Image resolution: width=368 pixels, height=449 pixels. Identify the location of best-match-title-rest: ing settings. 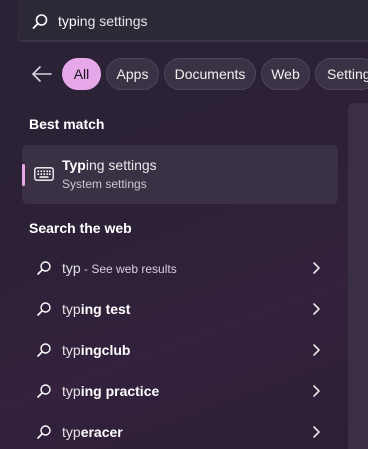
(121, 165).